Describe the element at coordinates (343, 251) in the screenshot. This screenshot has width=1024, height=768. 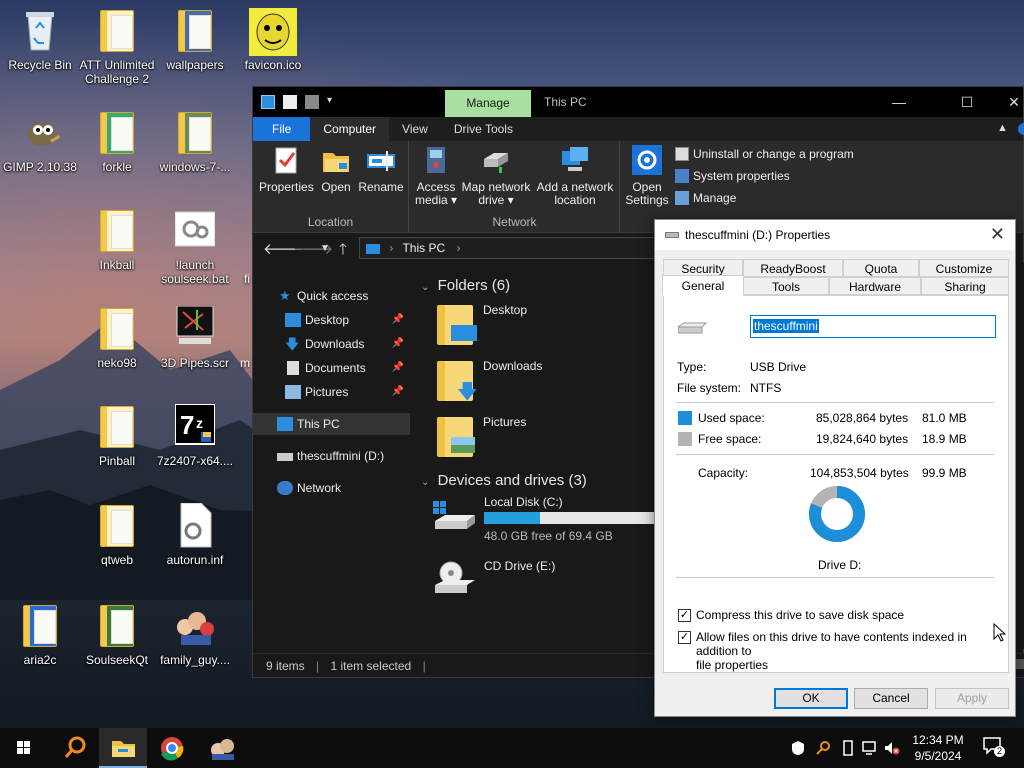
I see `up-arrow-icon: 🡑` at that location.